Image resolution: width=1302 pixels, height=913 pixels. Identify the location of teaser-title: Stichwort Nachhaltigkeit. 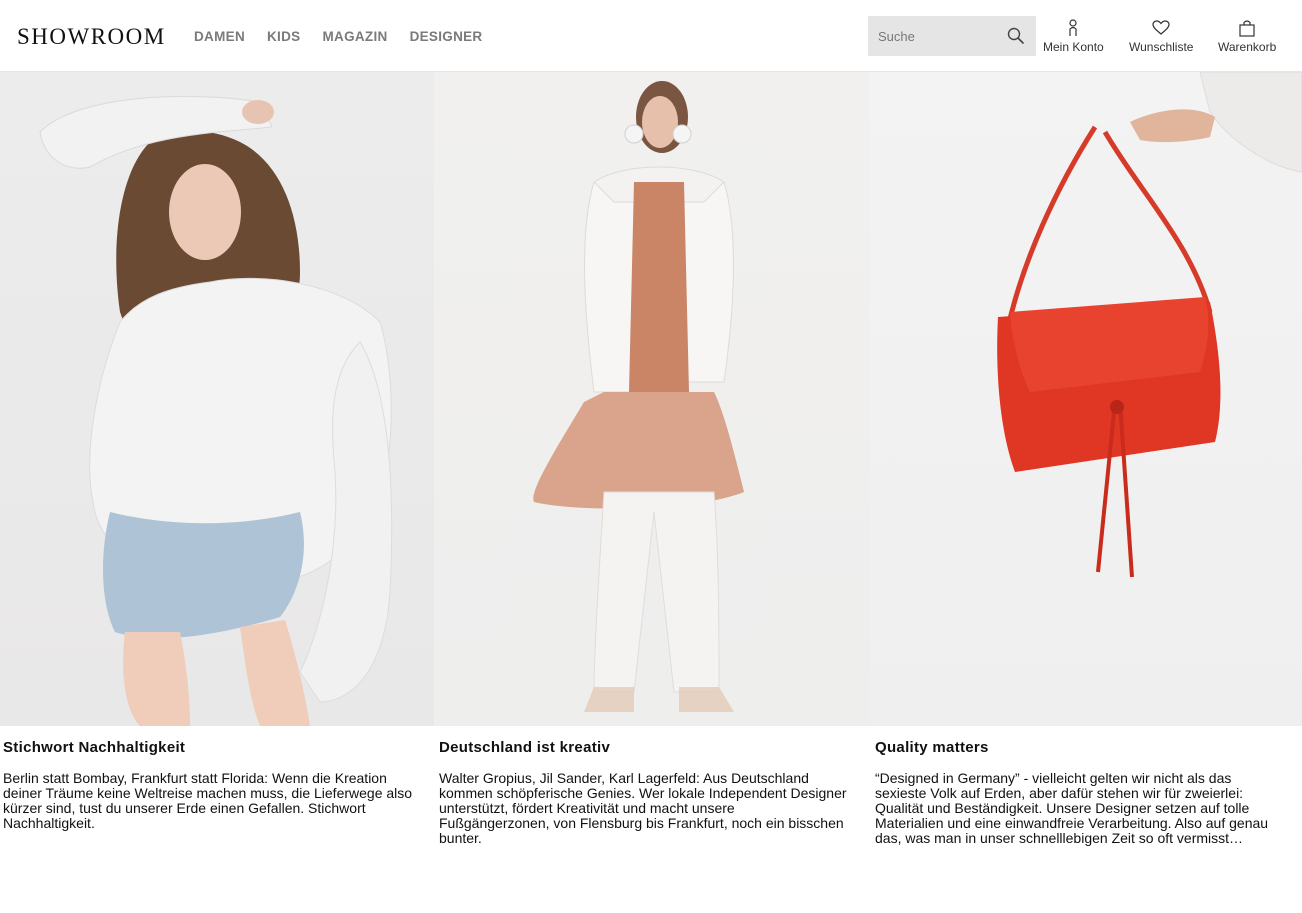
(208, 747).